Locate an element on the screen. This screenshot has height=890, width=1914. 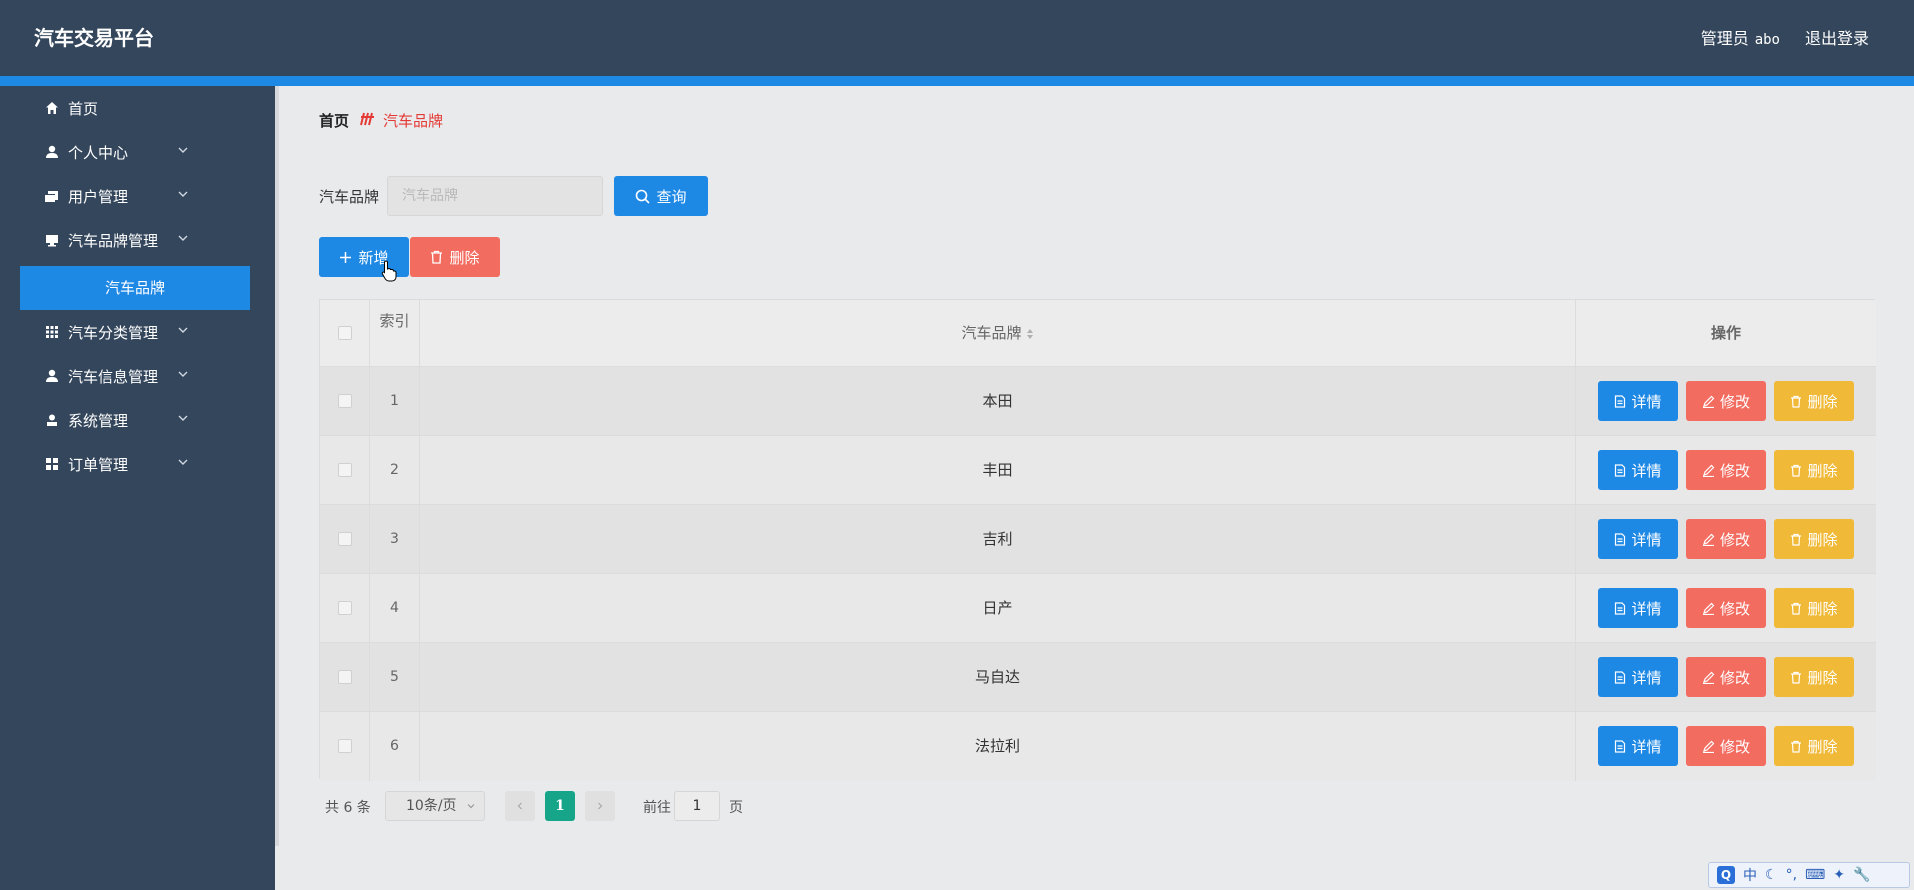
batch-delete-button: 删除 is located at coordinates (455, 257).